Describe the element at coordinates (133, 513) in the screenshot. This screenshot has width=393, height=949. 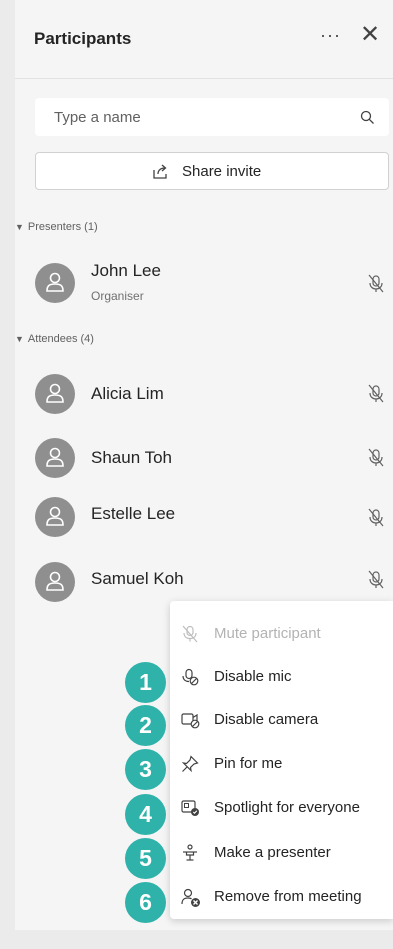
I see `participant-name: Estelle Lee` at that location.